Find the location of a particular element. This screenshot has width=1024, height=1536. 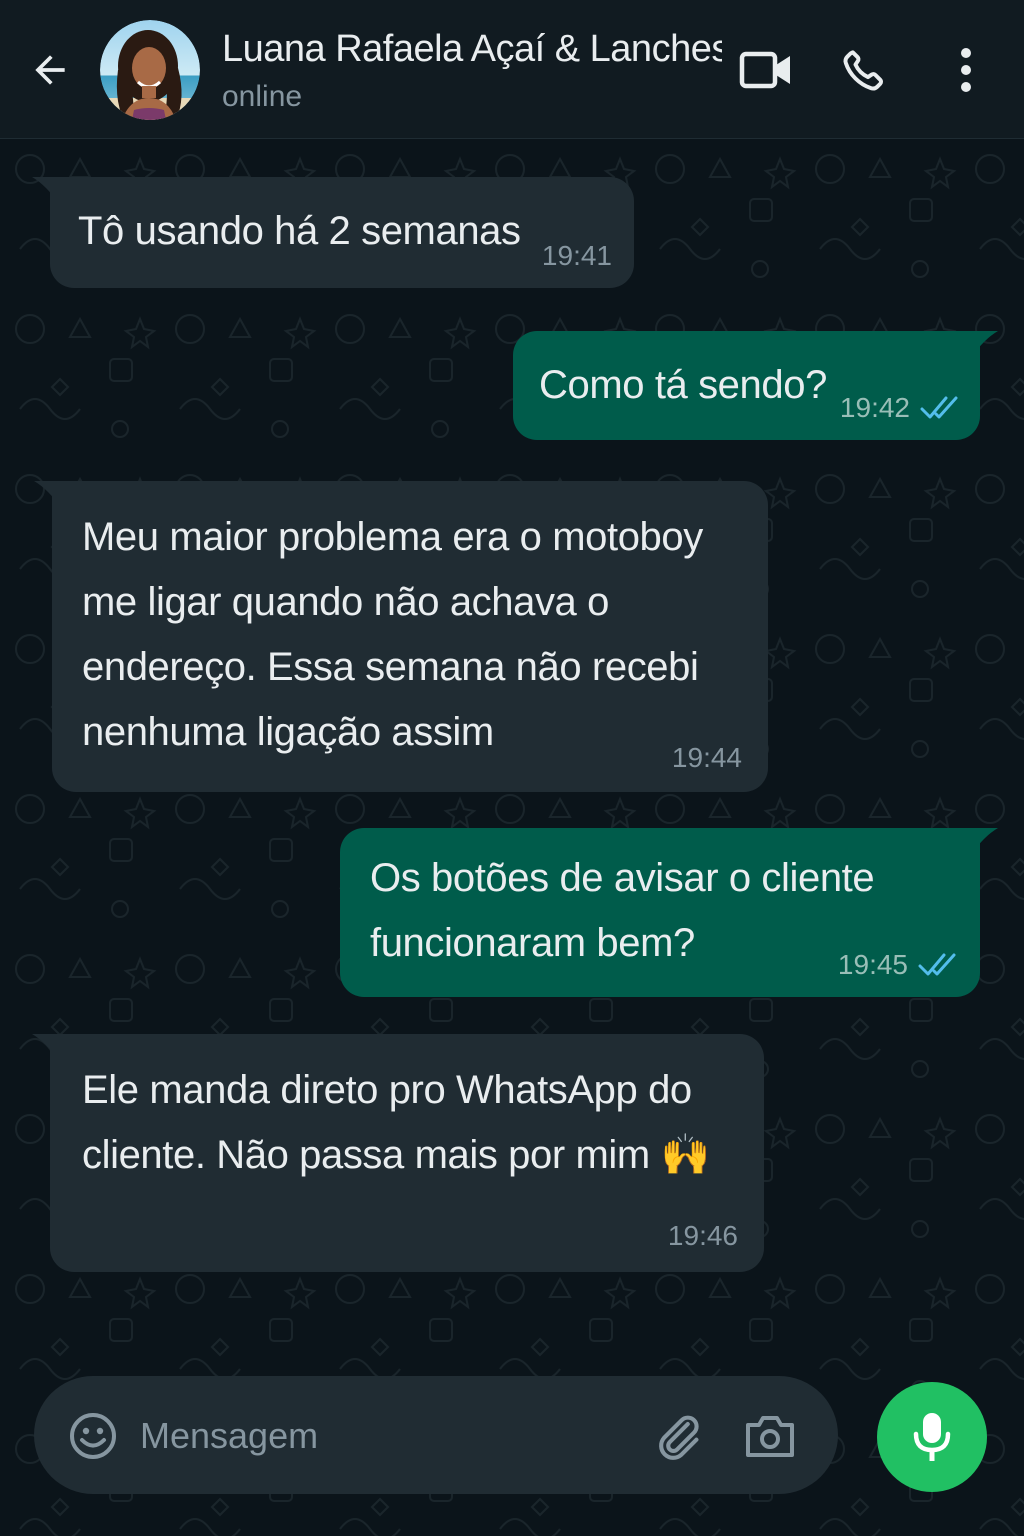

video-call-icon is located at coordinates (764, 70).